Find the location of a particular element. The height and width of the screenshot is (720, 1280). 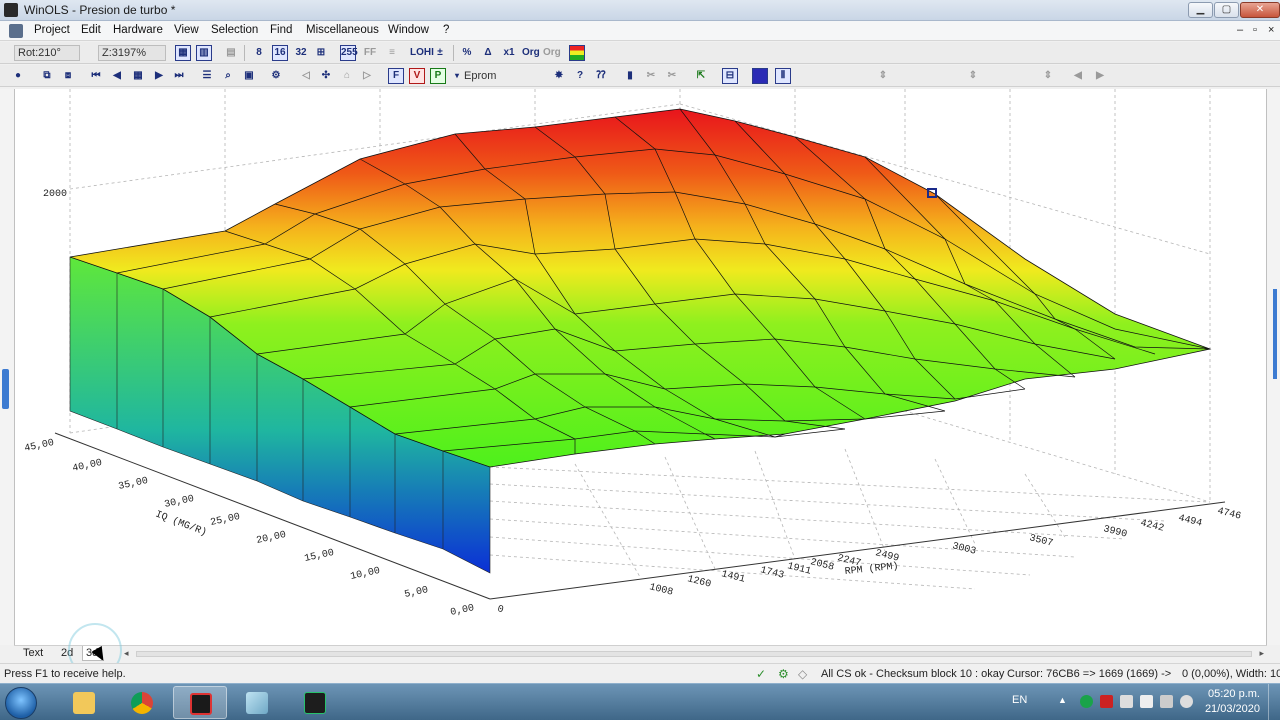

spin-up-down-1-icon: ⇕ is located at coordinates (883, 76).